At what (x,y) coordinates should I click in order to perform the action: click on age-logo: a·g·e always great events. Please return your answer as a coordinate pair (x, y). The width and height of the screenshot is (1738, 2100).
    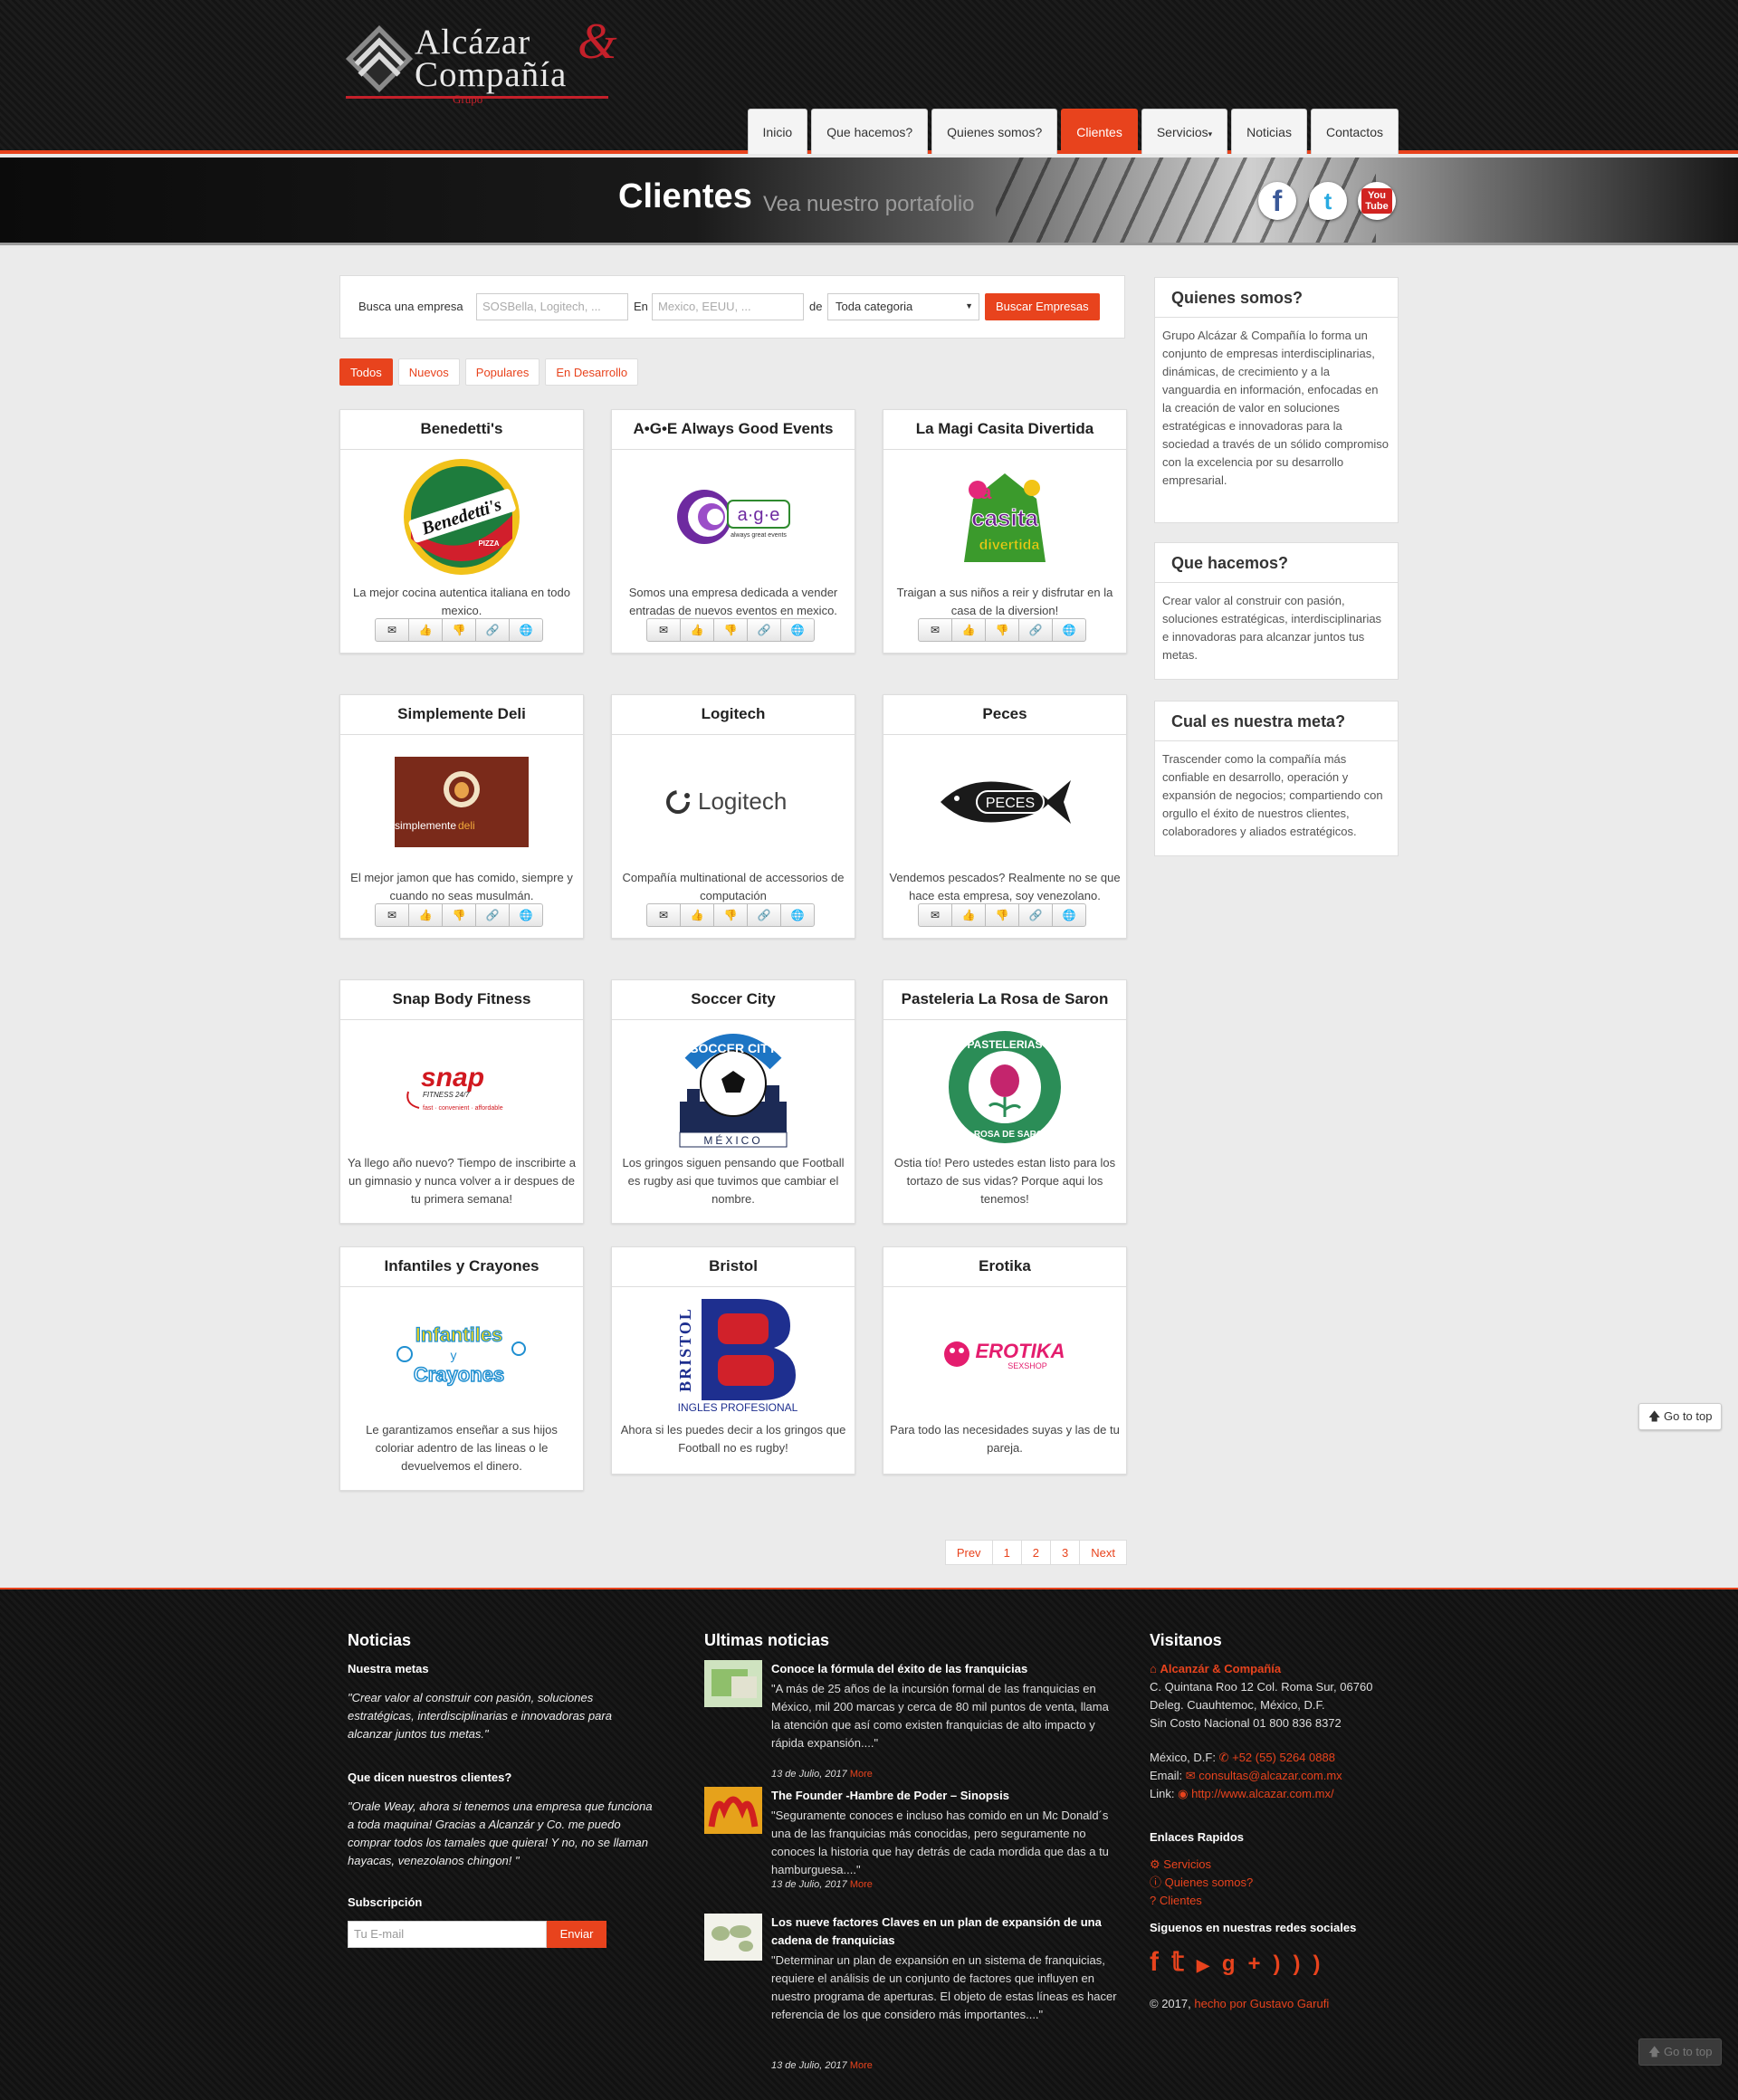
    Looking at the image, I should click on (733, 517).